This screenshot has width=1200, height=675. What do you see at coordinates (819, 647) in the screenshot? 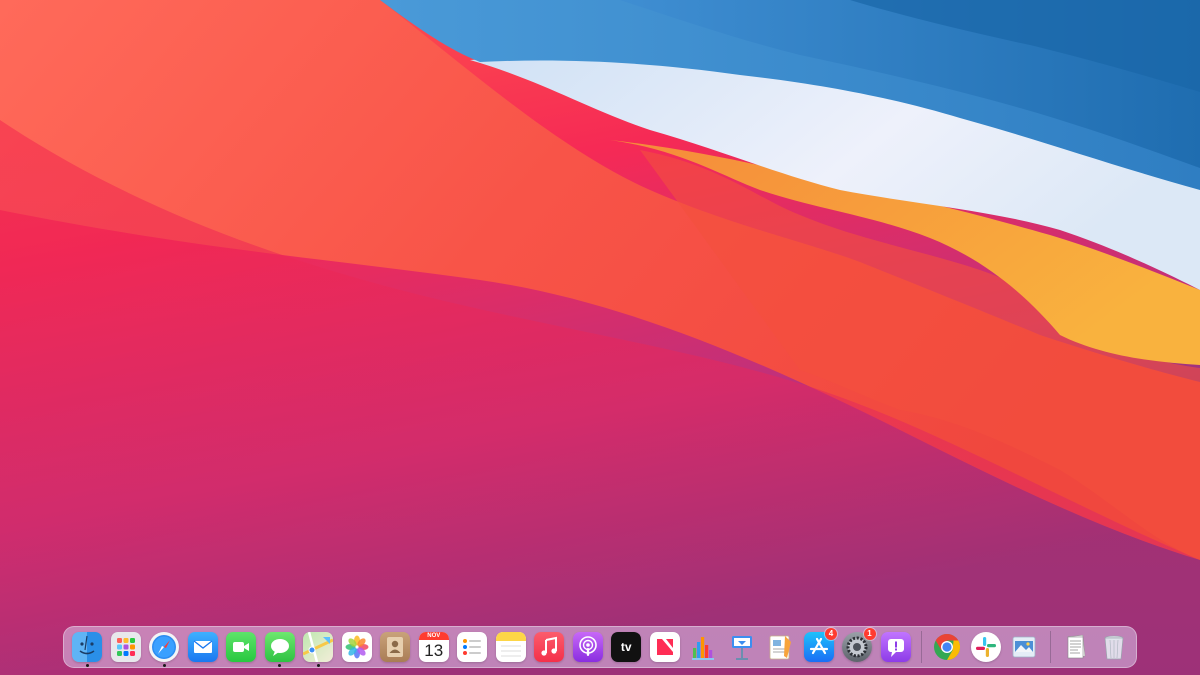
I see `dock-item-app-store: 4` at bounding box center [819, 647].